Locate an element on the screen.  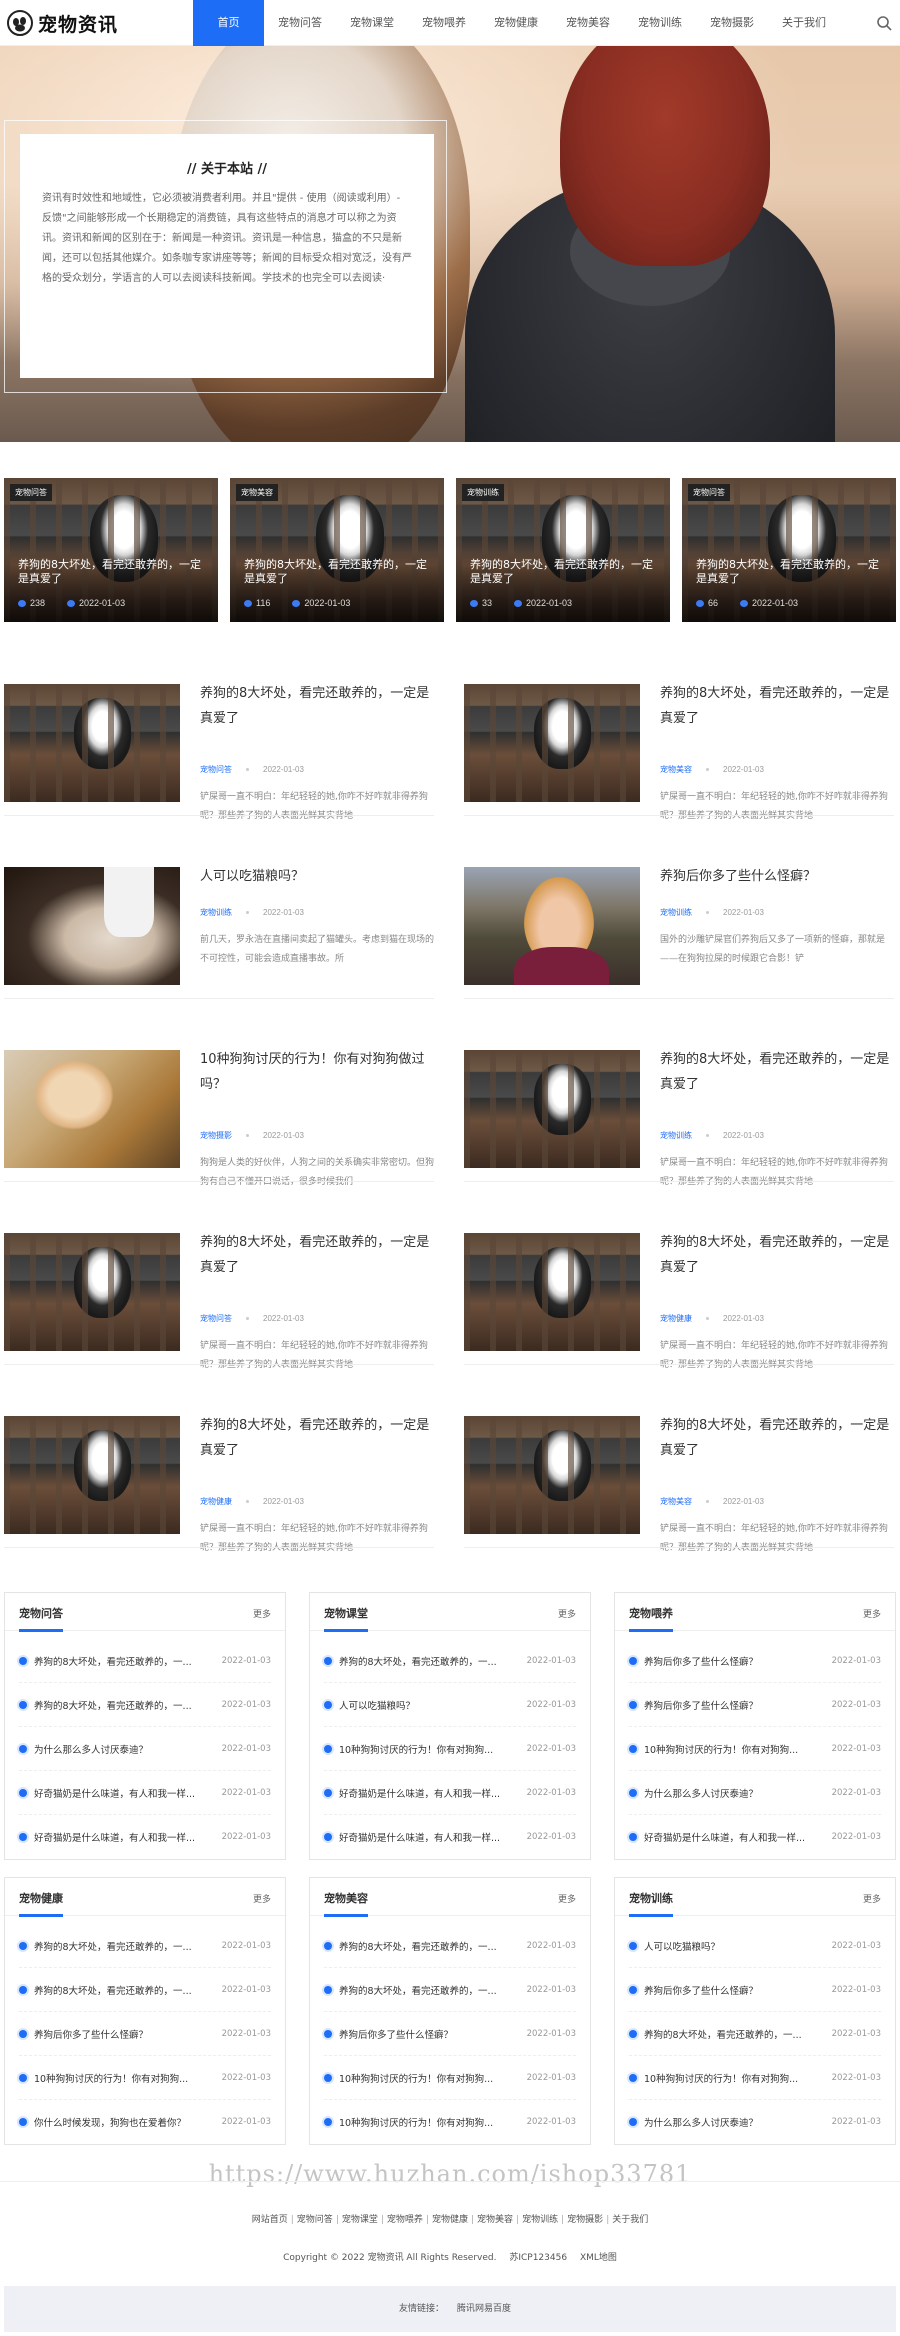
featured-card: 宠物美容 养狗的8大坏处，看完还敢养的，一定是真爱了 116 2022-01-03 is located at coordinates (337, 550).